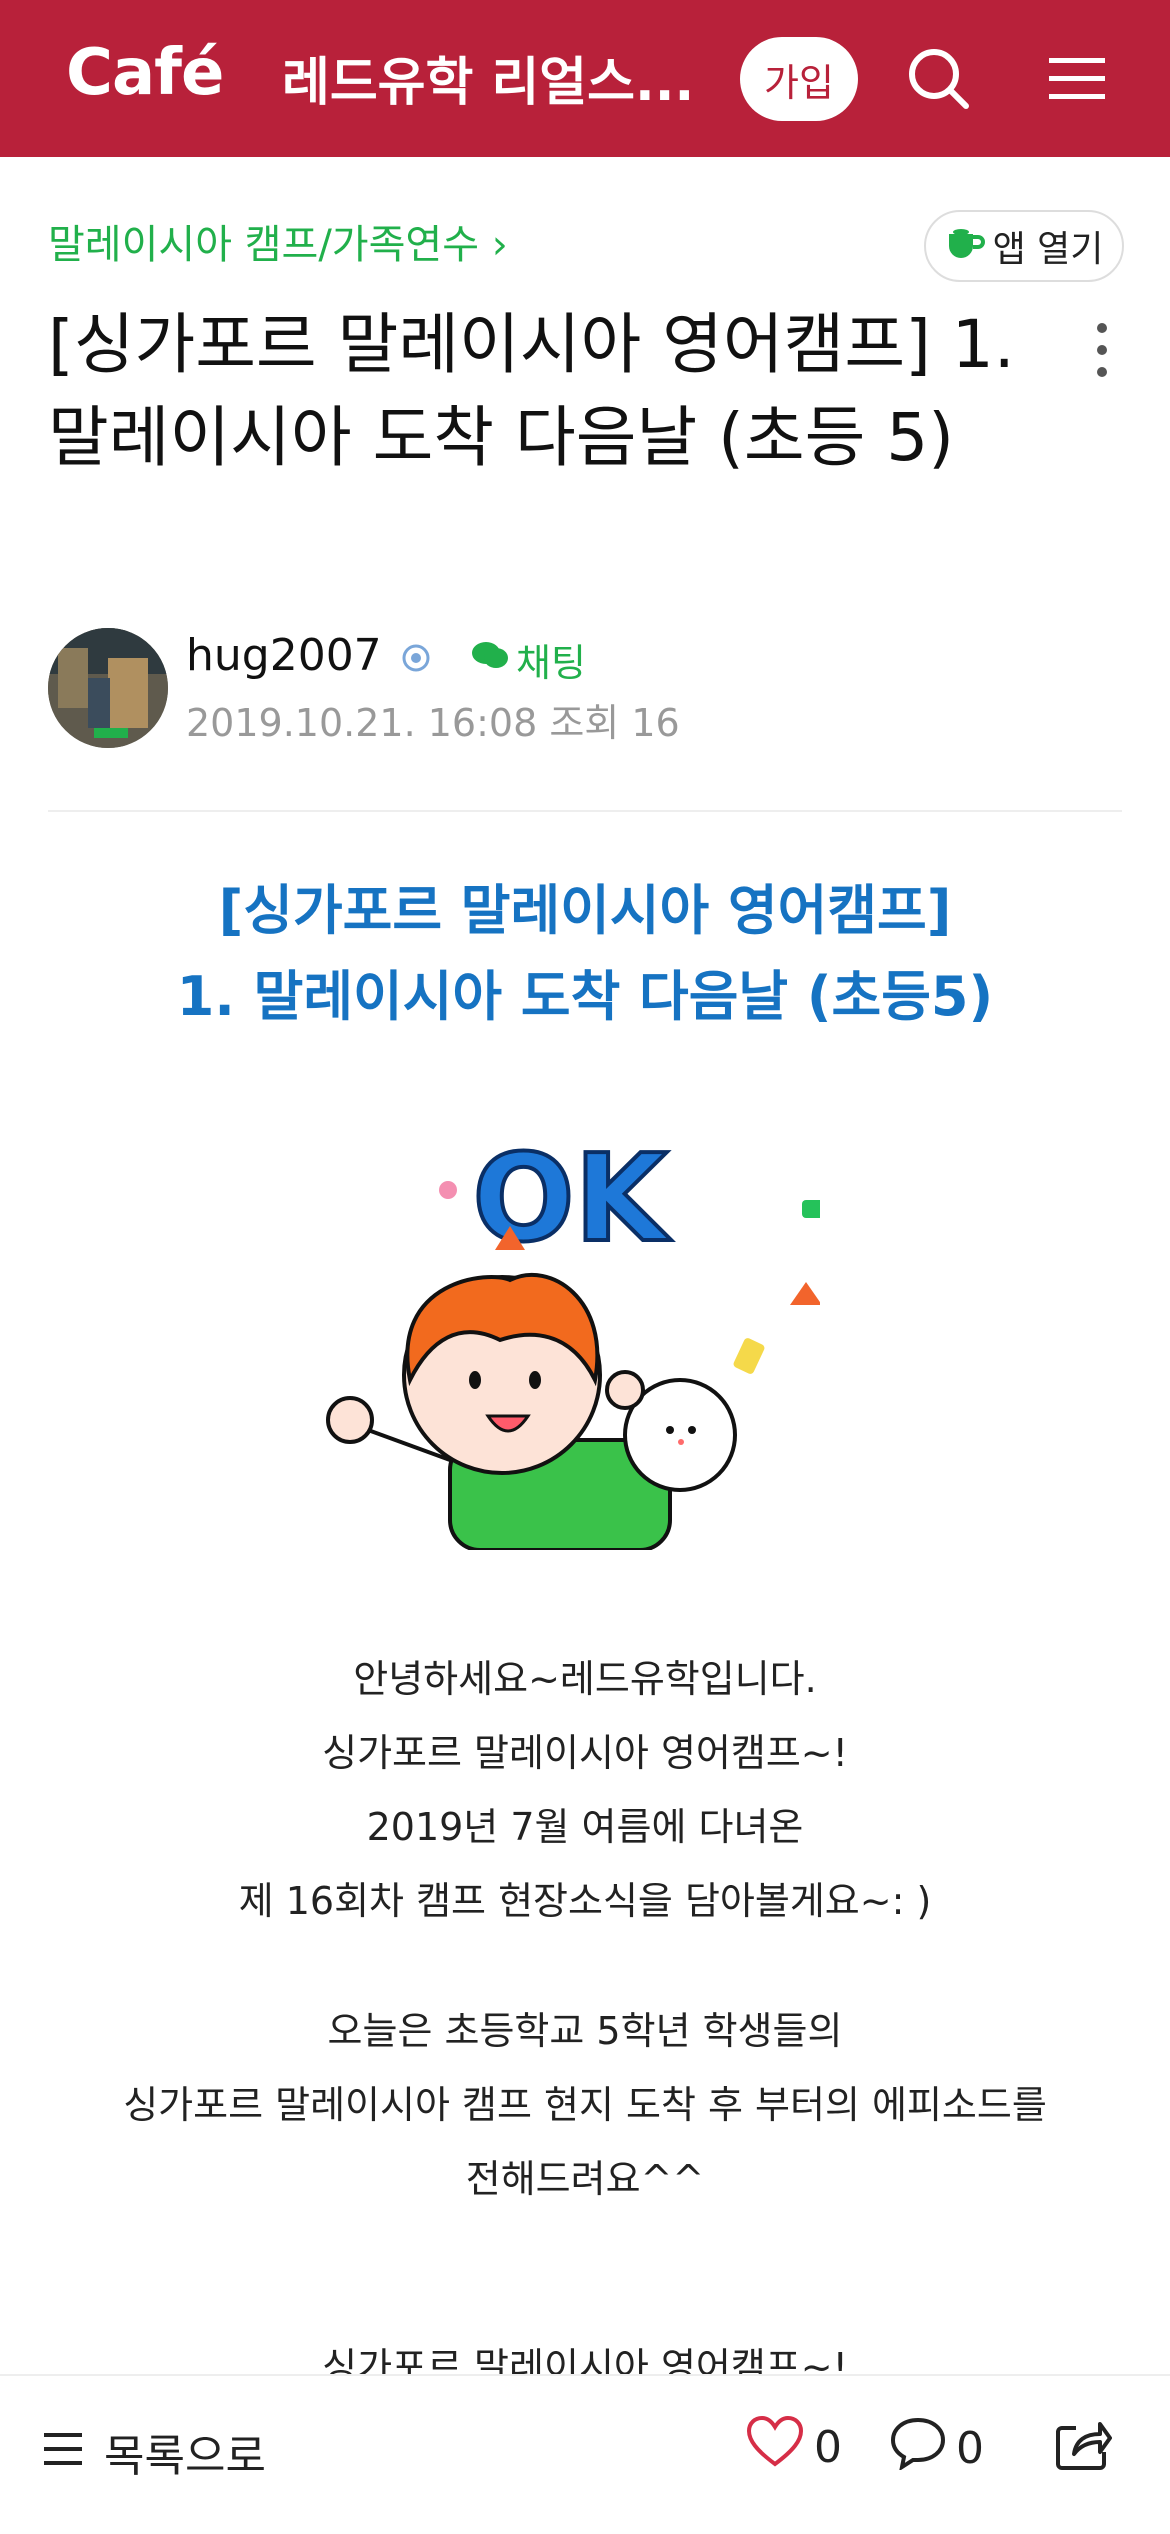  Describe the element at coordinates (416, 658) in the screenshot. I see `member-level-icon` at that location.